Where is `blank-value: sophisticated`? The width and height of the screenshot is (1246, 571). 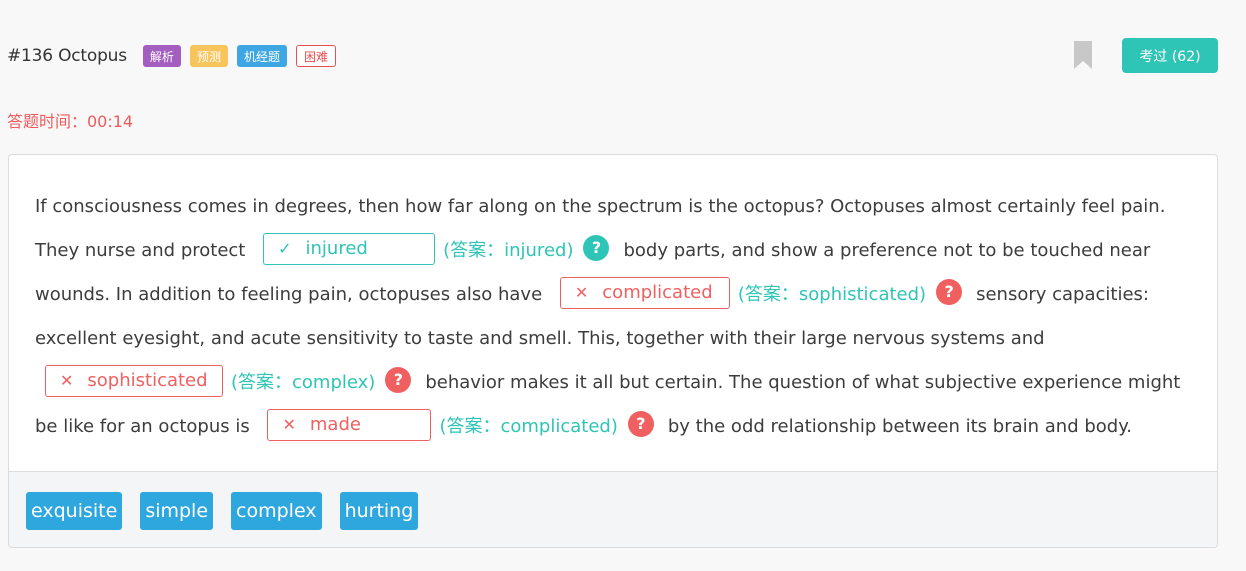 blank-value: sophisticated is located at coordinates (147, 380).